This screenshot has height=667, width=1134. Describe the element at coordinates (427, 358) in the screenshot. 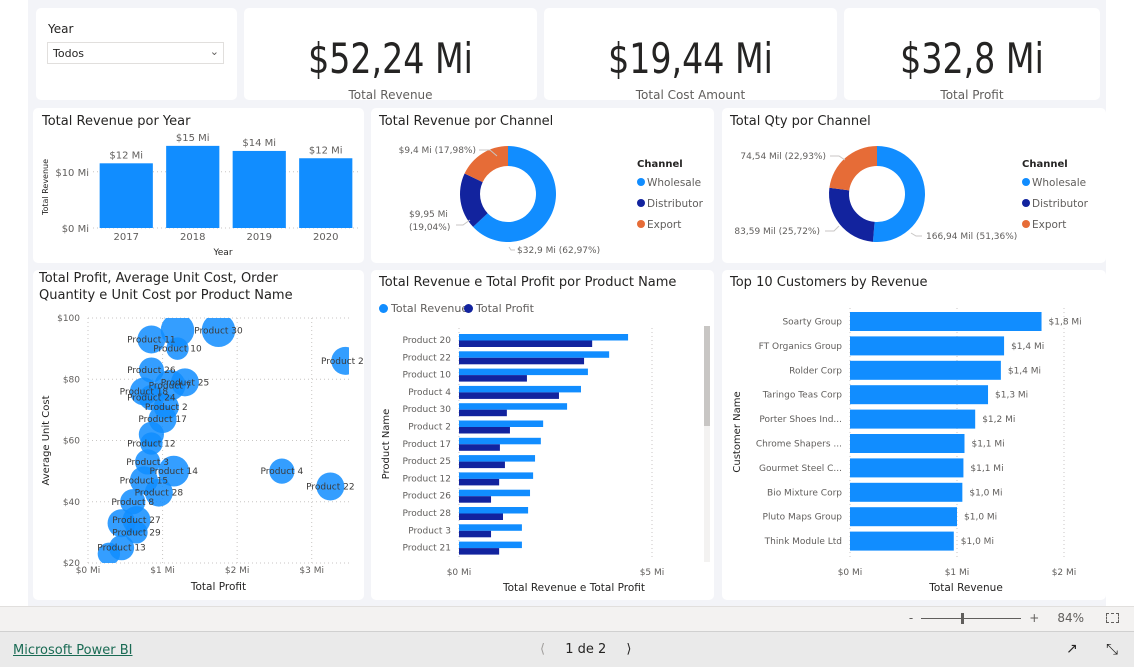

I see `y-tick-label: Product 22` at that location.